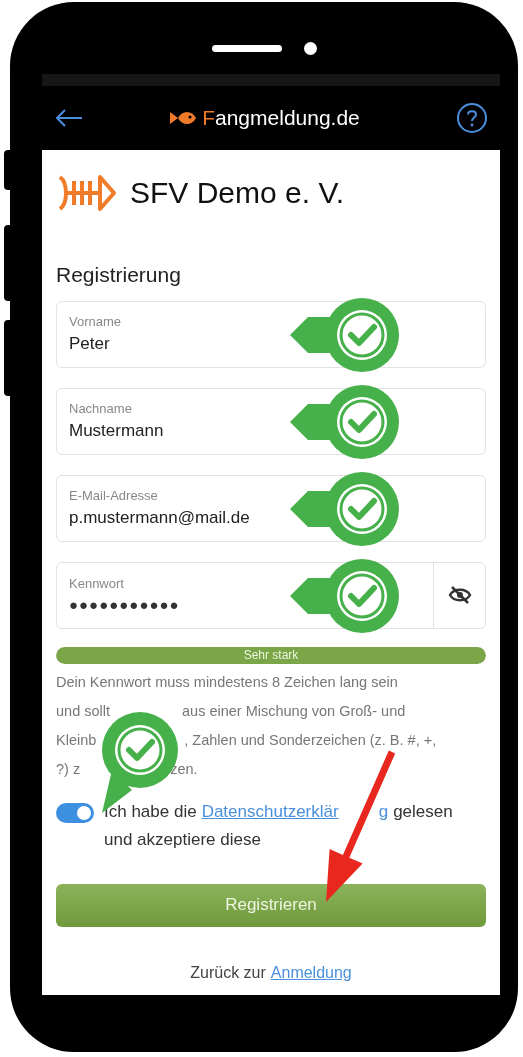 Image resolution: width=523 pixels, height=1057 pixels. Describe the element at coordinates (75, 812) in the screenshot. I see `toggle-switch` at that location.